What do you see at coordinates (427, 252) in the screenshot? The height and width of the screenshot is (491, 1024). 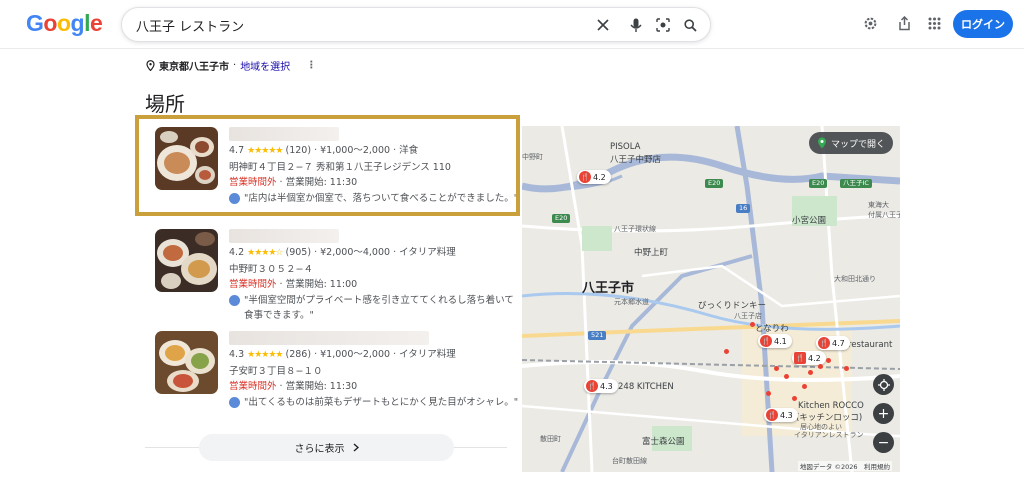 I see `category: イタリア料理` at bounding box center [427, 252].